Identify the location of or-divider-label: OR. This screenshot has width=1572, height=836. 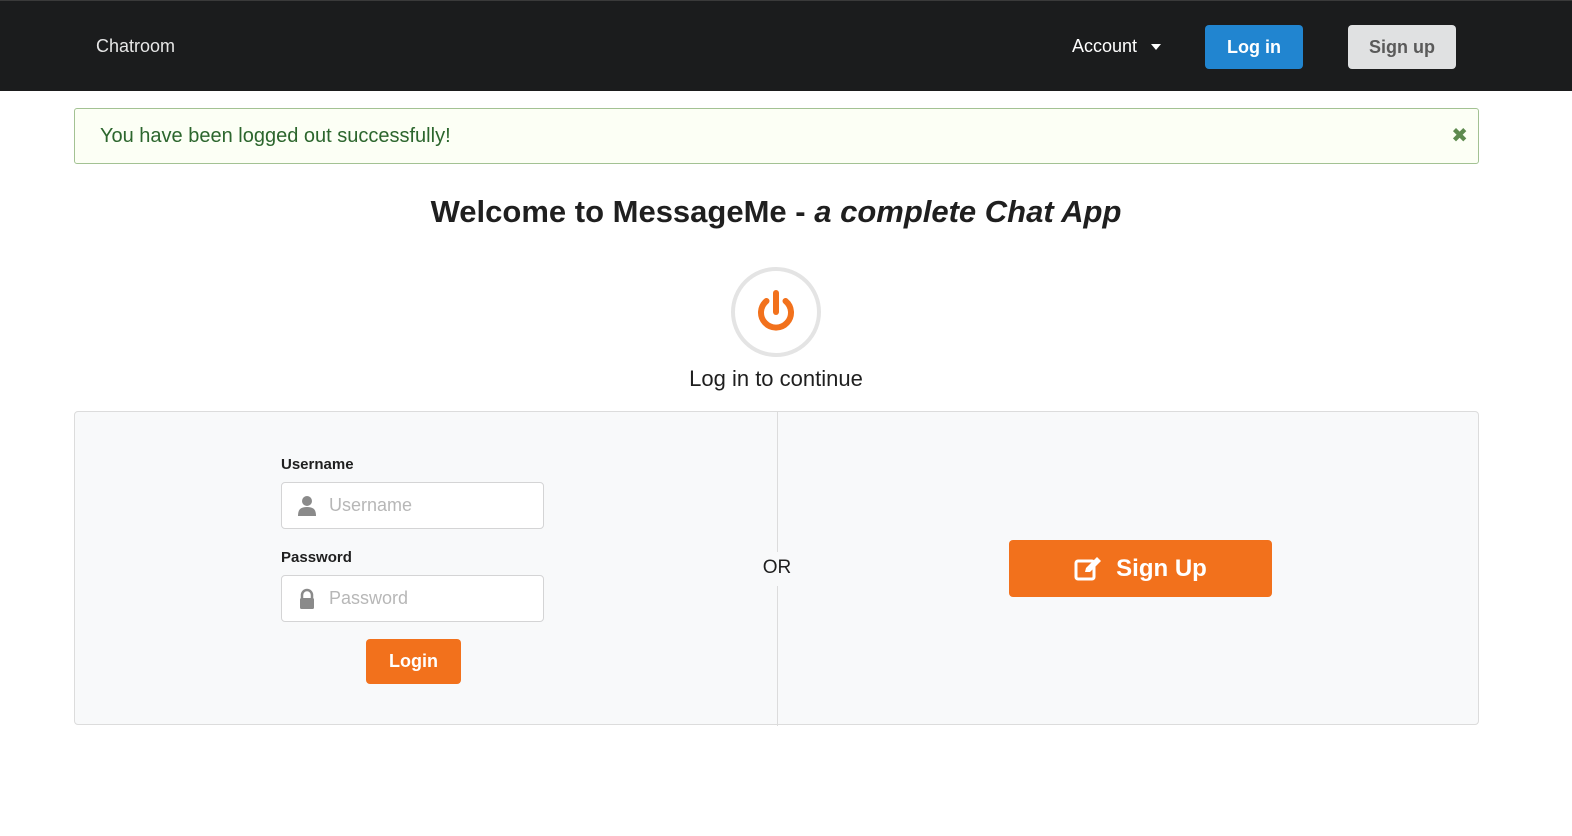
(777, 567).